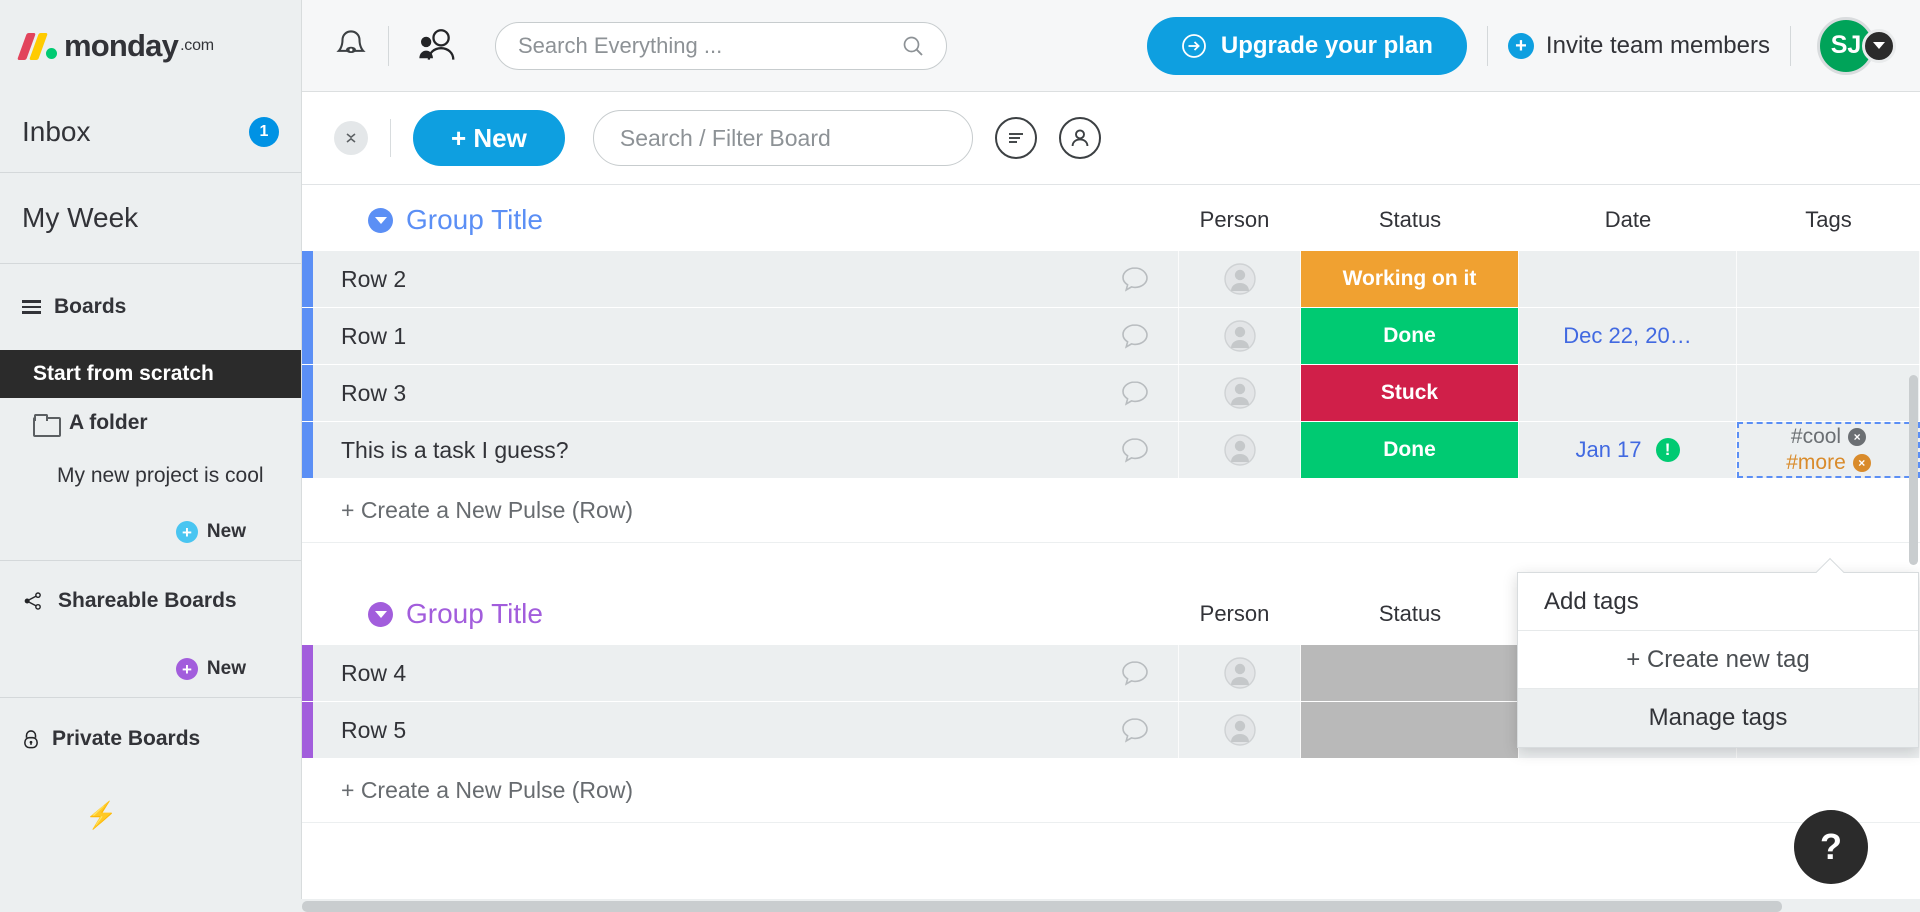 The image size is (1920, 912). What do you see at coordinates (160, 475) in the screenshot?
I see `project-label: My new project is cool` at bounding box center [160, 475].